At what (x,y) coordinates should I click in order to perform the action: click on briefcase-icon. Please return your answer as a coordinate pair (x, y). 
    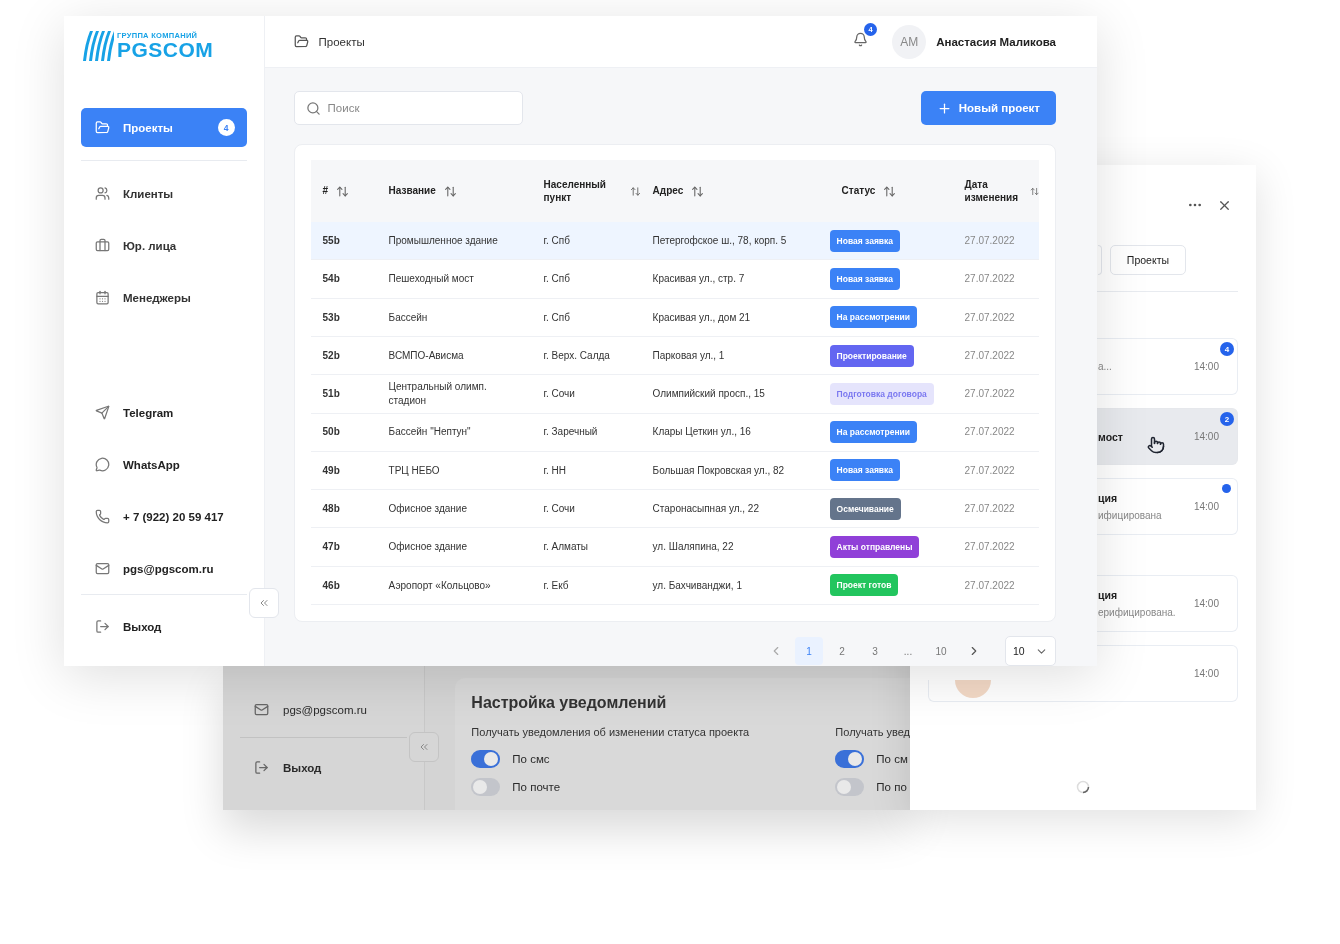
    Looking at the image, I should click on (102, 245).